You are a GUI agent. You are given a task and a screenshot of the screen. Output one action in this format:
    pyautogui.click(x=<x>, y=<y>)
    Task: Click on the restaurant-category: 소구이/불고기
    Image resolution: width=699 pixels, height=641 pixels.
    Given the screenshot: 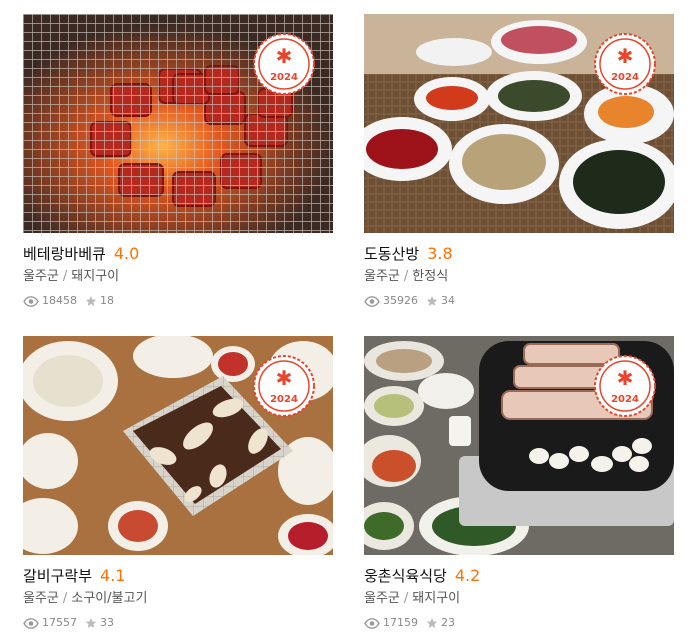 What is the action you would take?
    pyautogui.click(x=109, y=598)
    